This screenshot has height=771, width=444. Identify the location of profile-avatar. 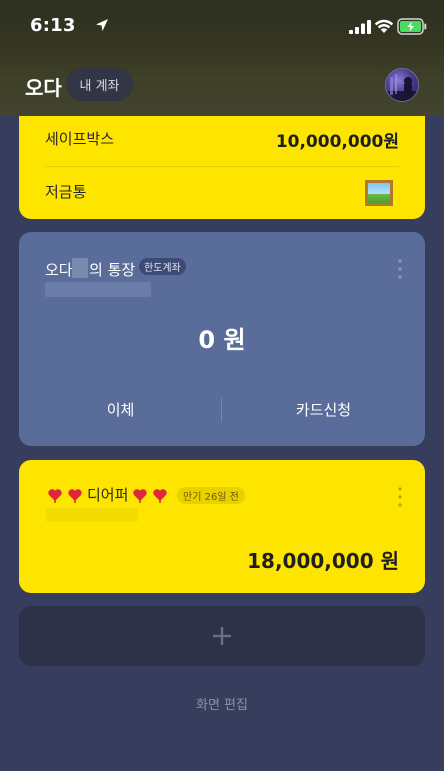
(402, 85).